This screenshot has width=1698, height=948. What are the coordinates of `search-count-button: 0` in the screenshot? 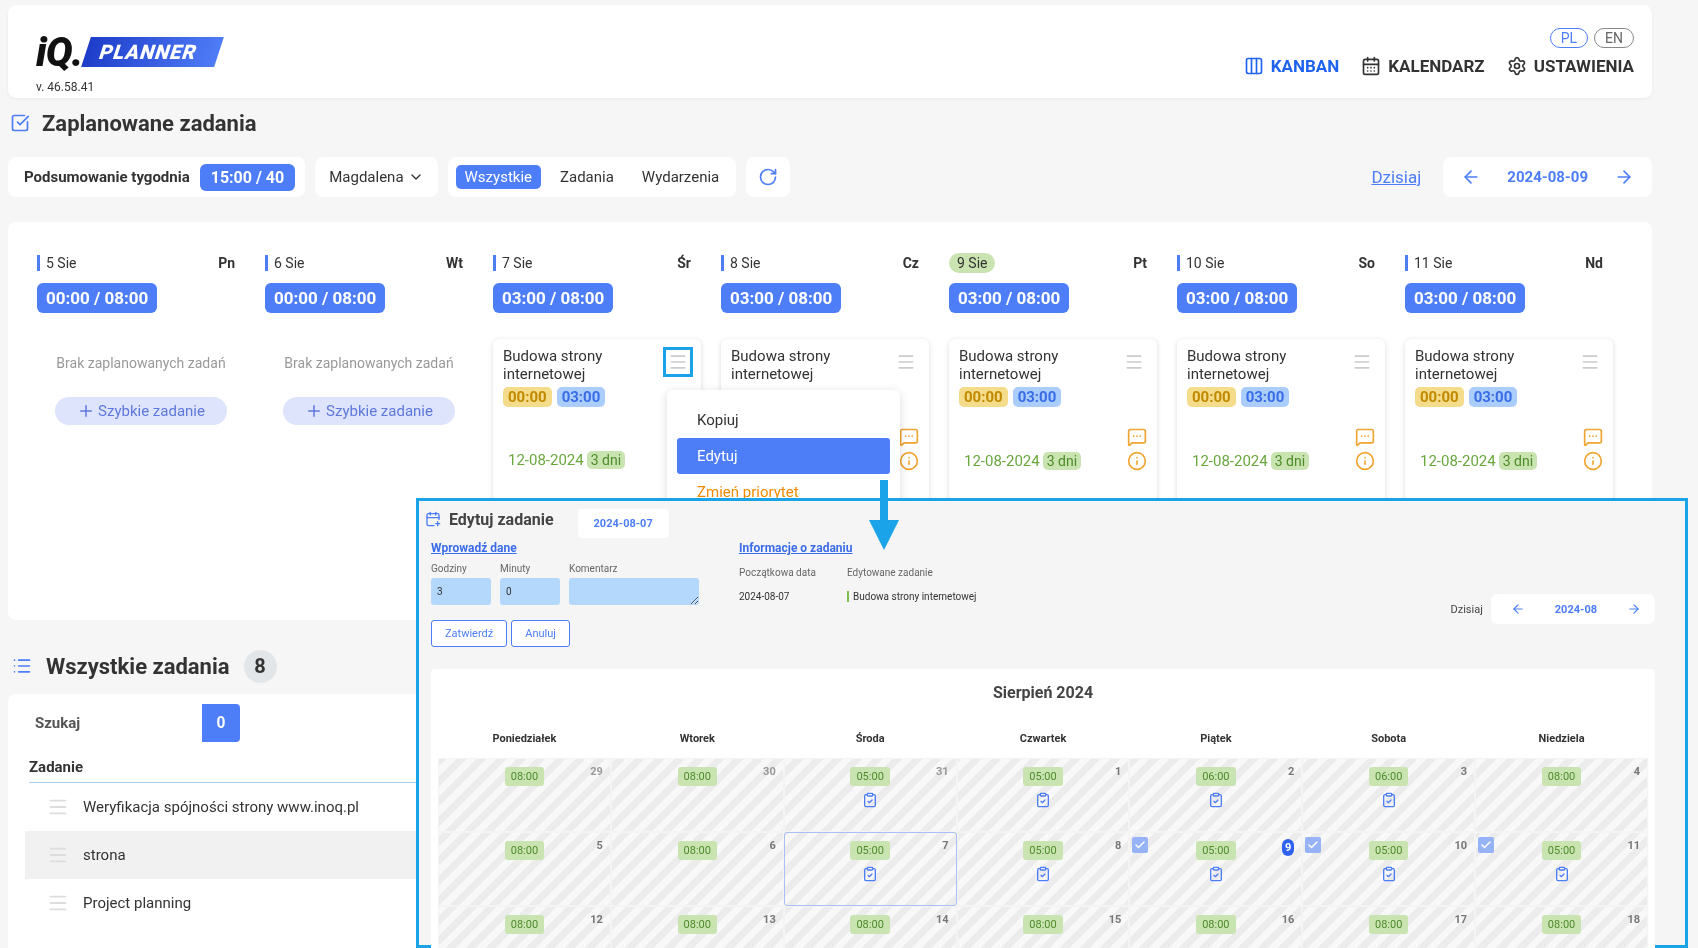 It's located at (221, 723).